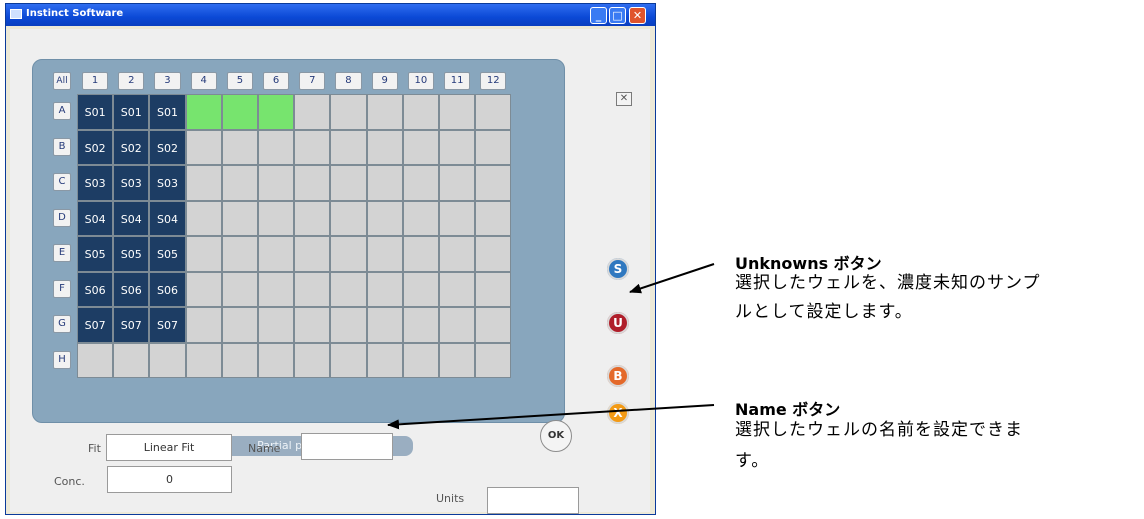 This screenshot has width=1144, height=519. I want to click on well-B2: S02, so click(131, 147).